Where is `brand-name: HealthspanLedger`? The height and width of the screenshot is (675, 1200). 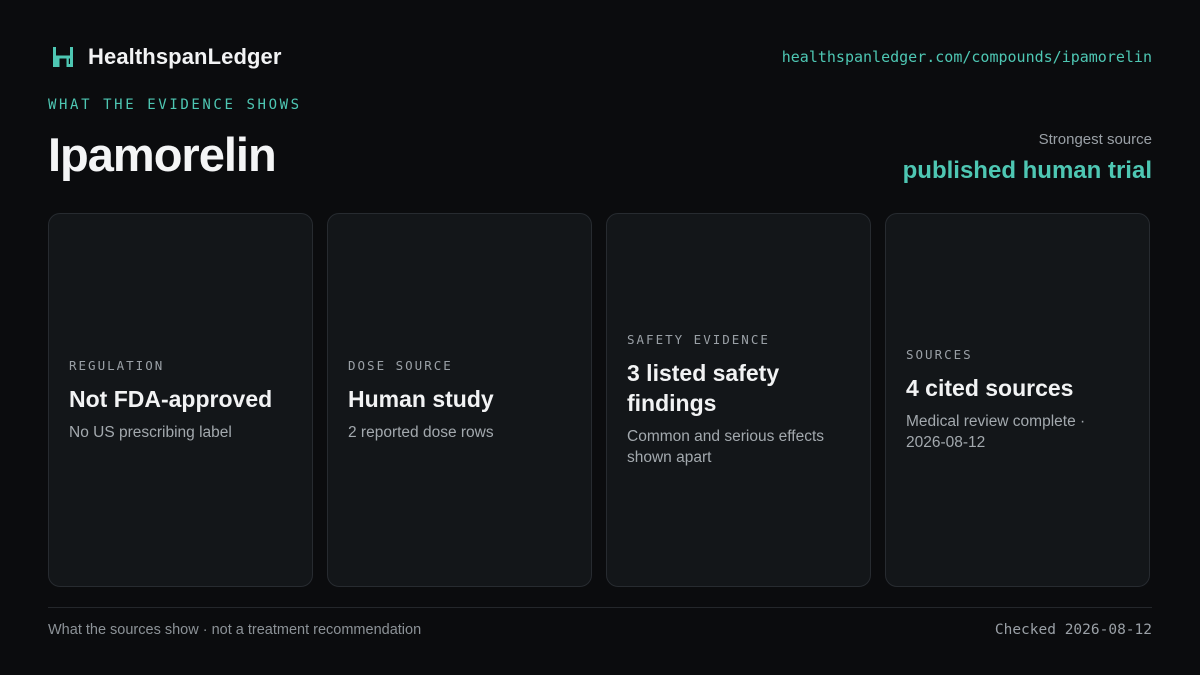
brand-name: HealthspanLedger is located at coordinates (185, 56).